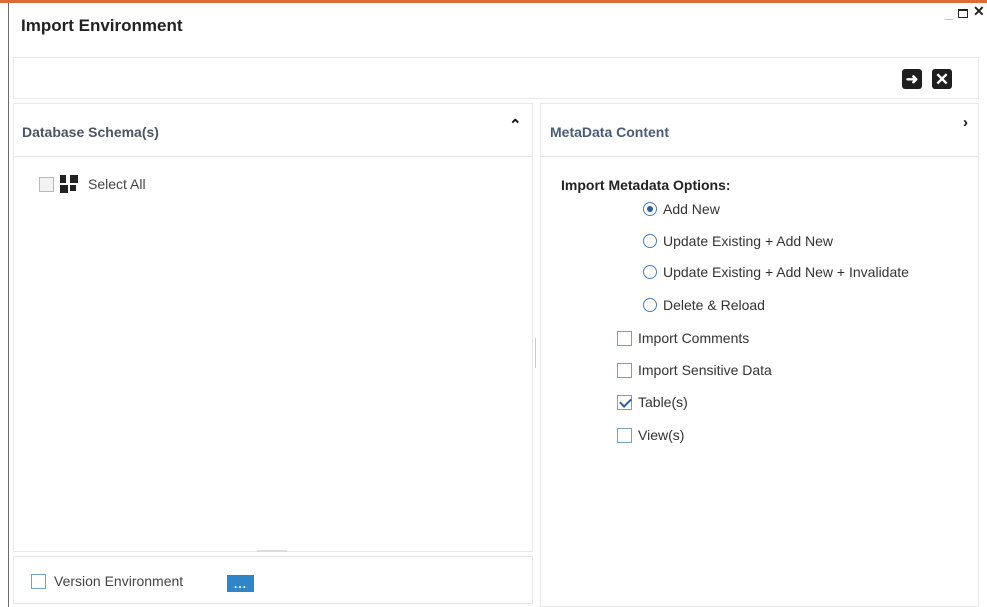 The image size is (987, 607). What do you see at coordinates (90, 132) in the screenshot?
I see `schema-panel-title: Database Schema(s)` at bounding box center [90, 132].